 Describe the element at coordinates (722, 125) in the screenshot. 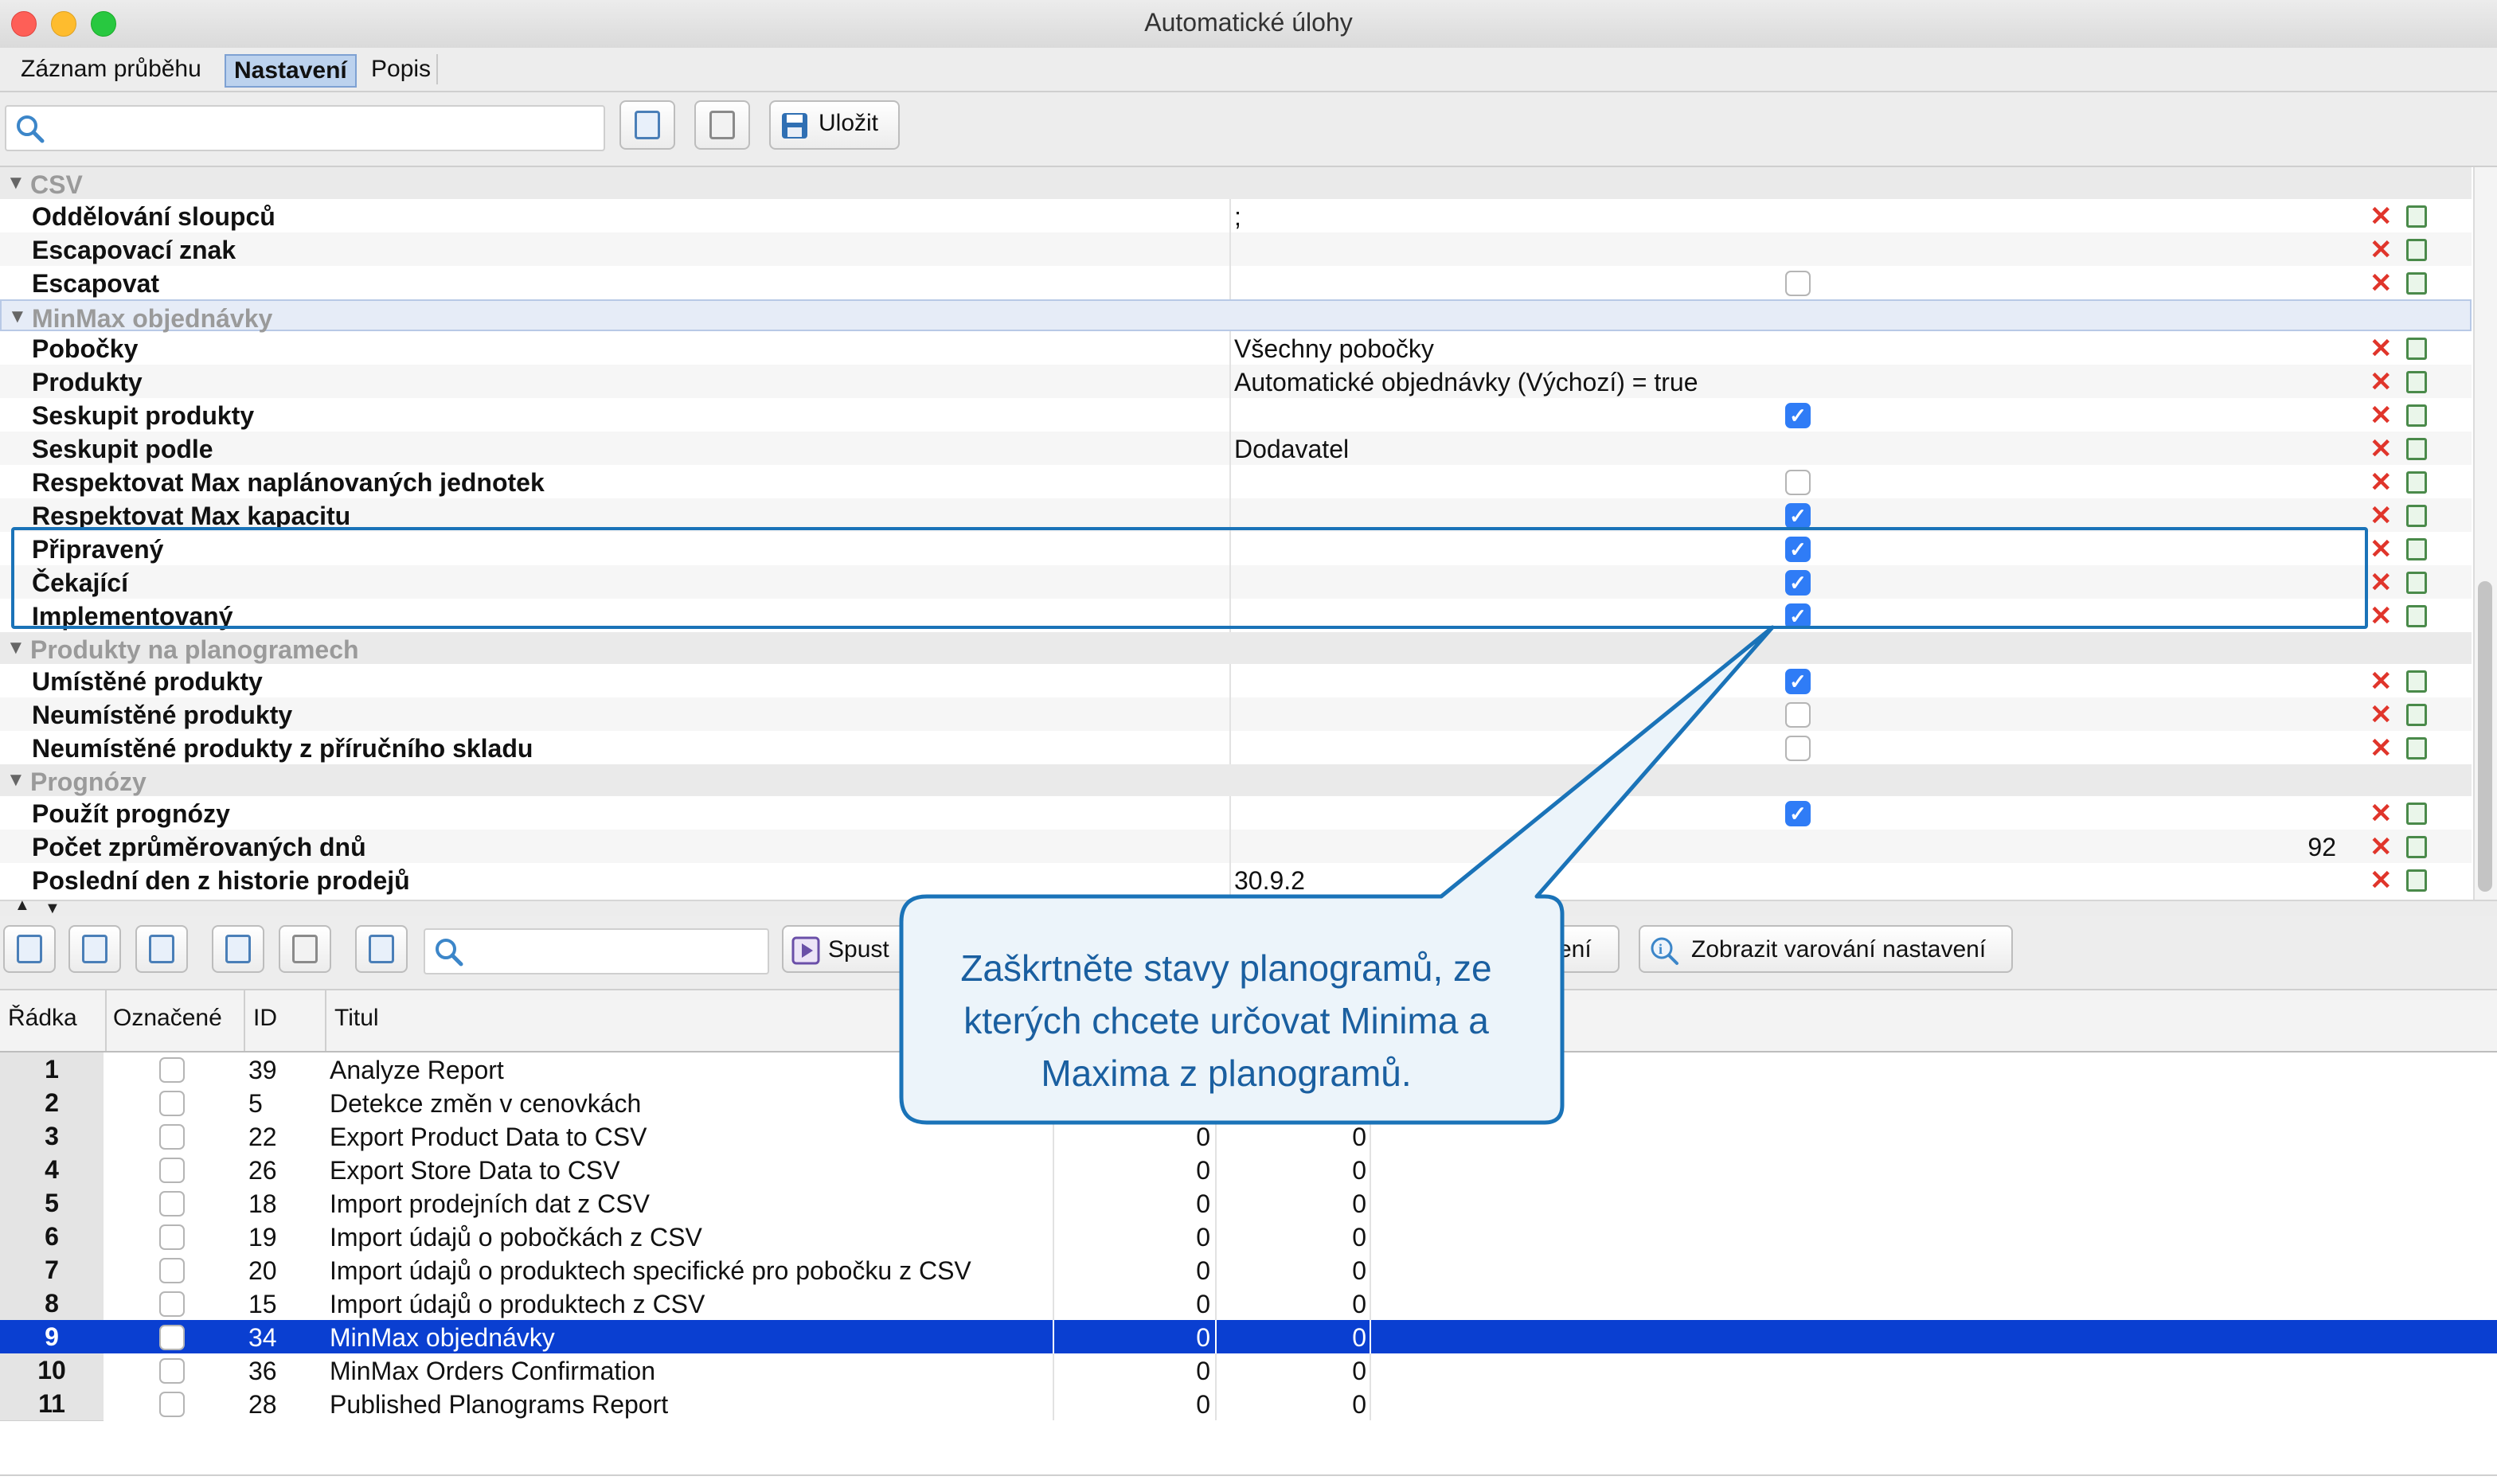

I see `paste-settings-button` at that location.